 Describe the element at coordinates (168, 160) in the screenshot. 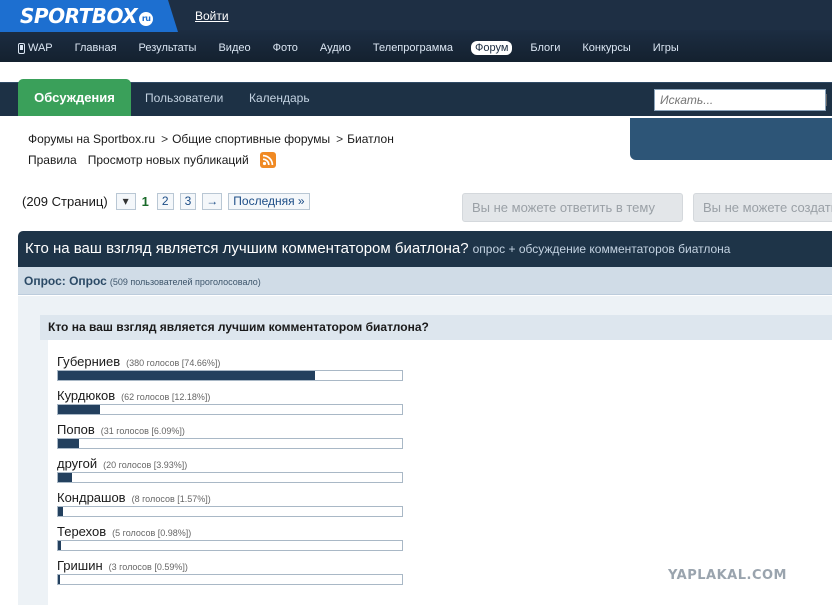

I see `new-posts-link: Просмотр новых публикаций` at that location.